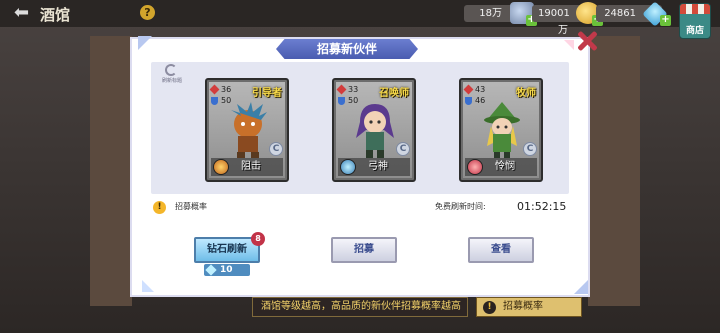  What do you see at coordinates (501, 250) in the screenshot?
I see `view-button: 查看` at bounding box center [501, 250].